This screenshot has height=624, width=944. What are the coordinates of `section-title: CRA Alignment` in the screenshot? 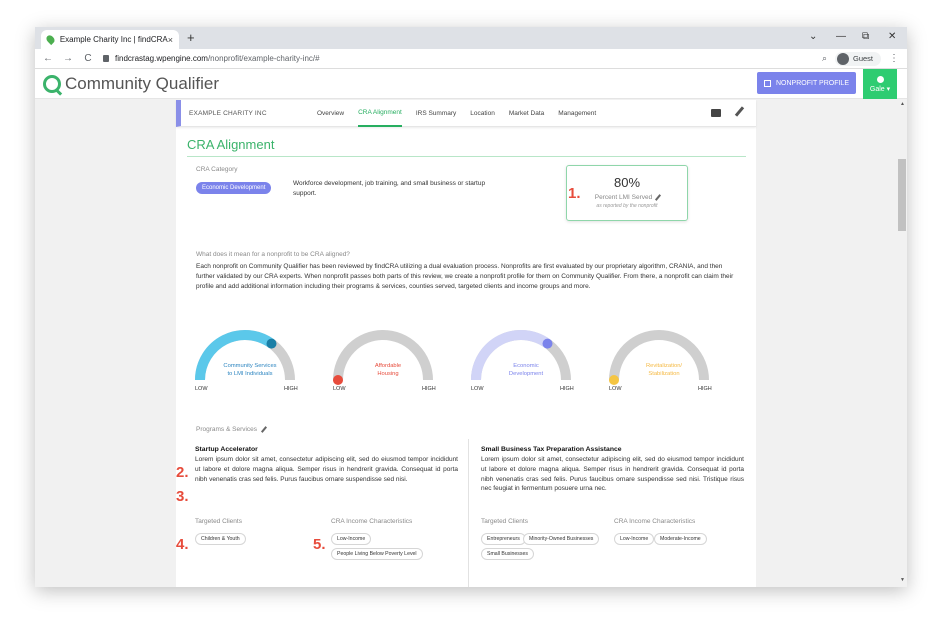 It's located at (466, 147).